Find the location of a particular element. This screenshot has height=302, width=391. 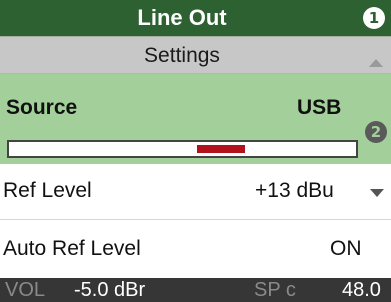

title-bar: Line Out 1 is located at coordinates (195, 18).